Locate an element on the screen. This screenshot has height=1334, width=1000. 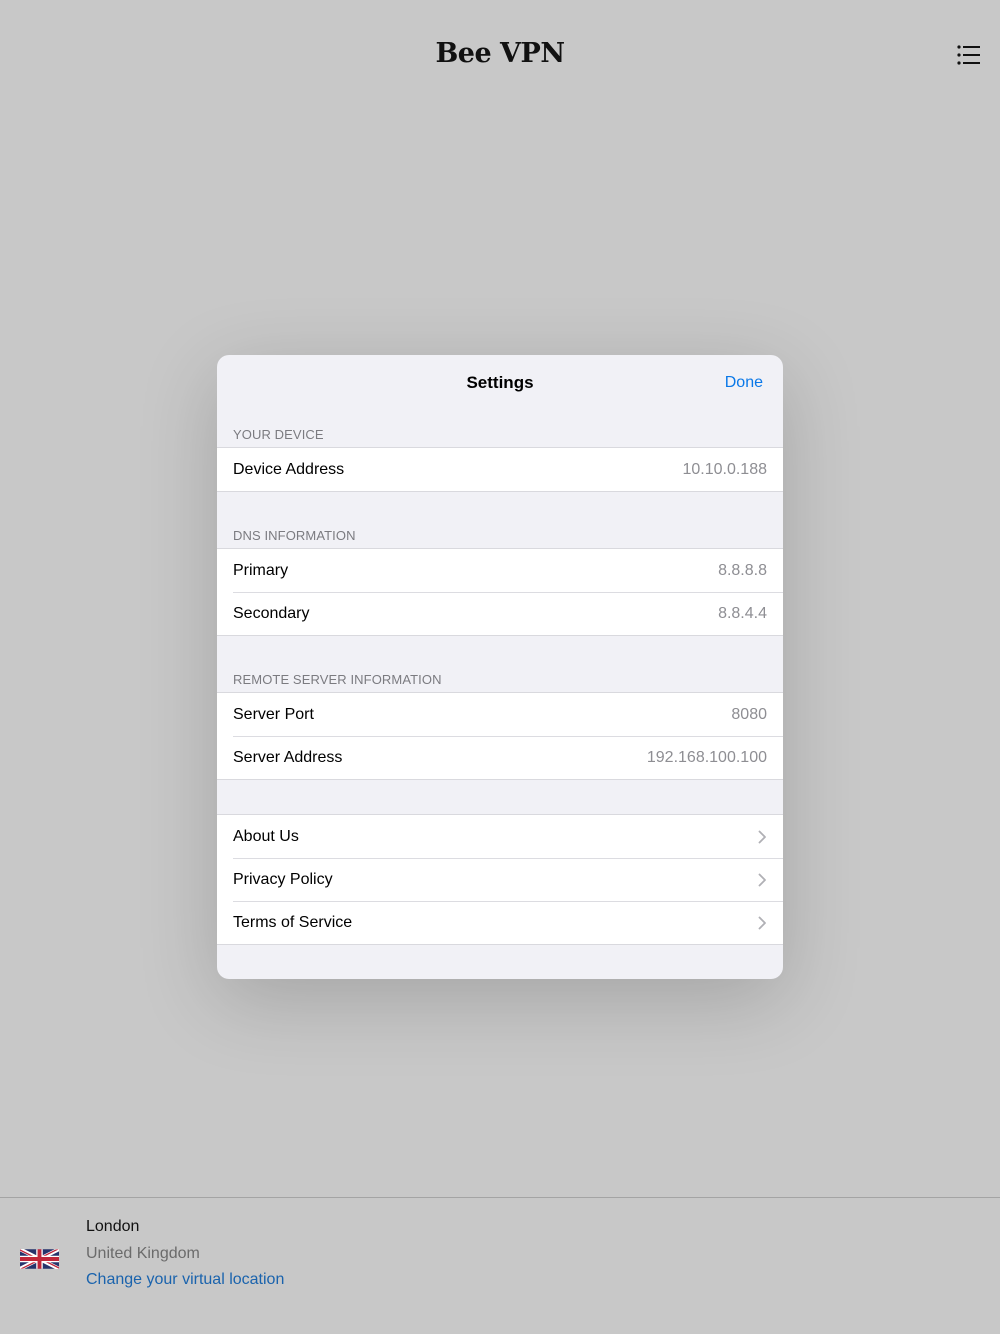
row-dns-primary: Primary 8.8.8.8 is located at coordinates (500, 570).